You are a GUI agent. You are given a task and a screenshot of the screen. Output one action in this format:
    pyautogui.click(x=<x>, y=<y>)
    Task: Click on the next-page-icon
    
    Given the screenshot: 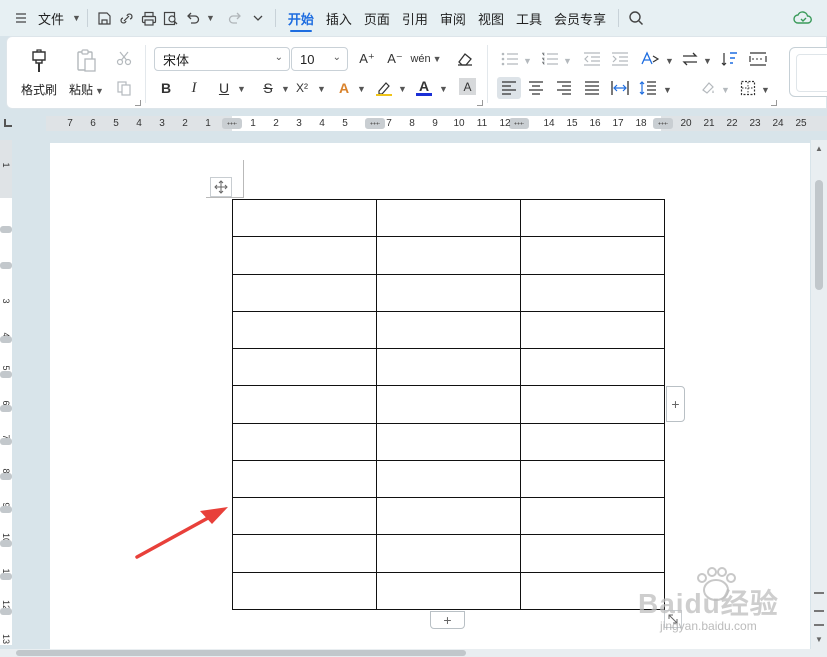 What is the action you would take?
    pyautogui.click(x=819, y=625)
    